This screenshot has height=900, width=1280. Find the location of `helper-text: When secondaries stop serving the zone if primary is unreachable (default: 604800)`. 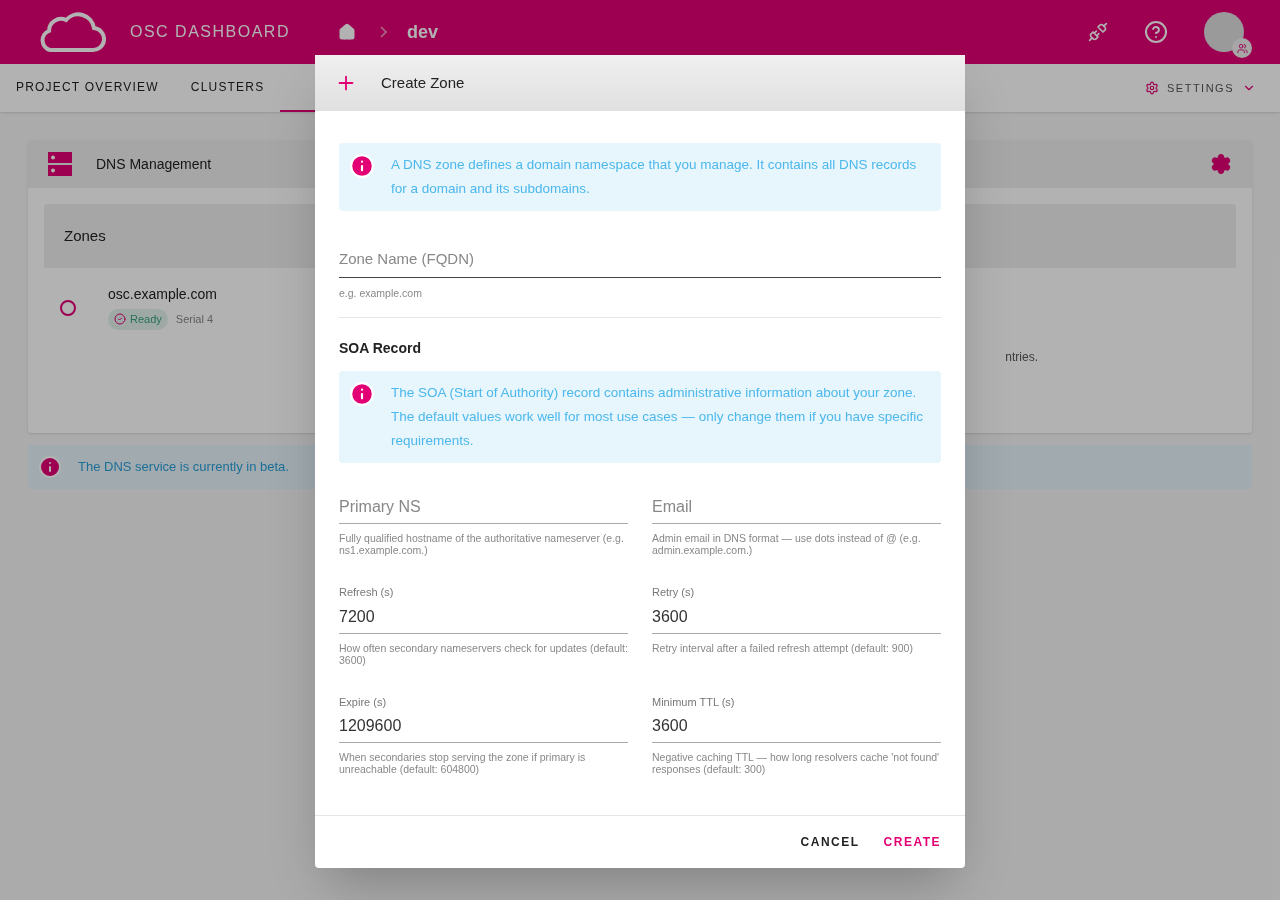

helper-text: When secondaries stop serving the zone if primary is unreachable (default: 604800) is located at coordinates (463, 763).